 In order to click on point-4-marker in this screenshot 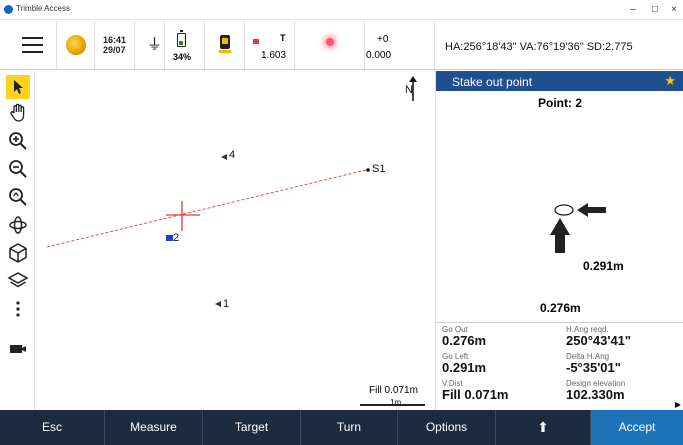, I will do `click(224, 157)`.